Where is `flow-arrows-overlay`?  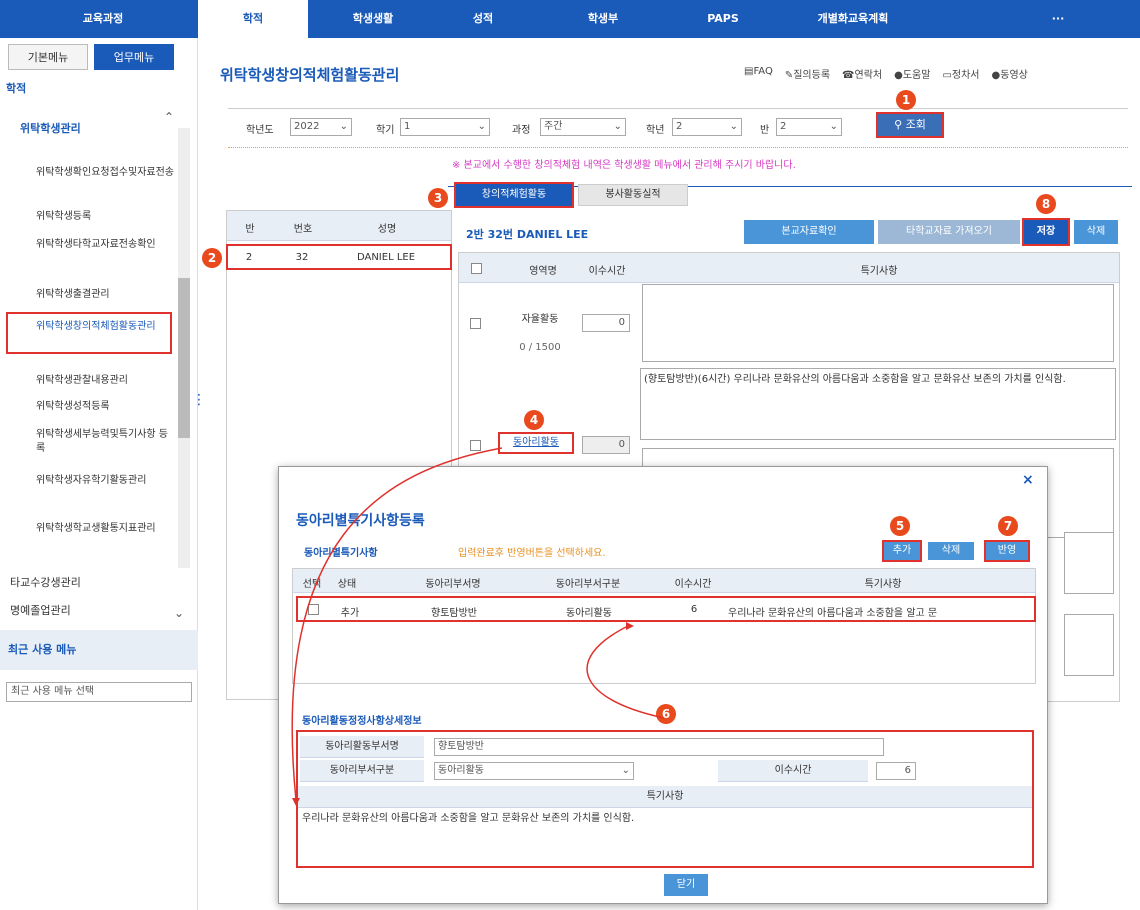 flow-arrows-overlay is located at coordinates (478, 626).